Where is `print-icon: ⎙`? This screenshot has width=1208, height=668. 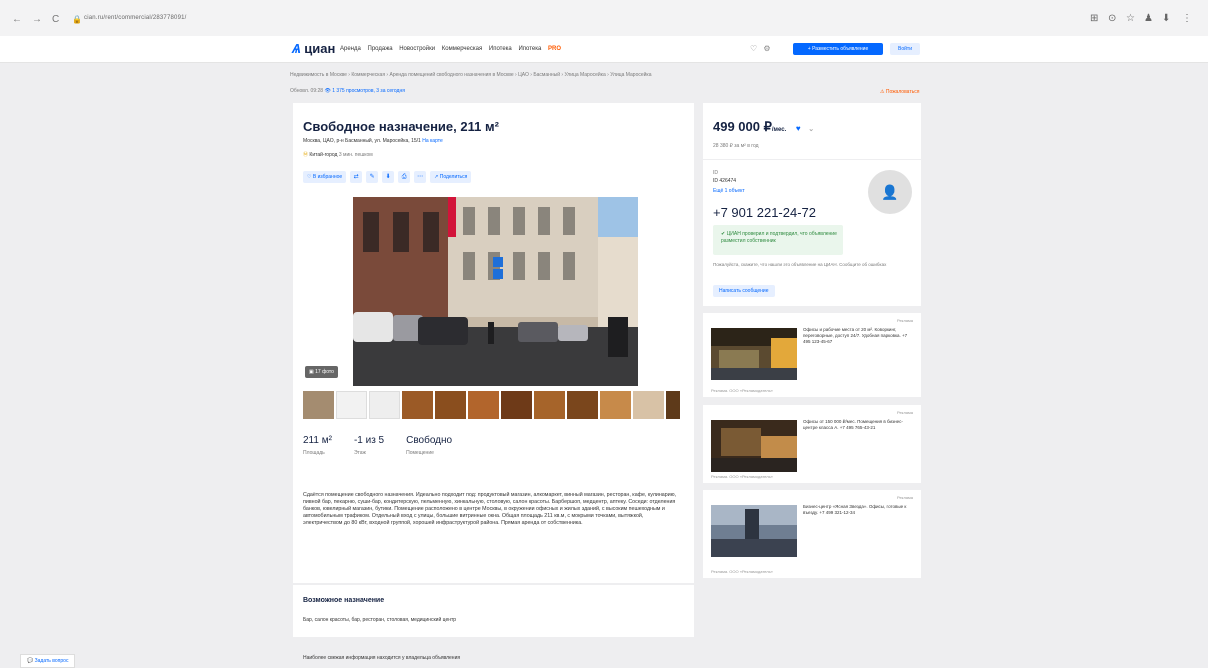
print-icon: ⎙ is located at coordinates (404, 177).